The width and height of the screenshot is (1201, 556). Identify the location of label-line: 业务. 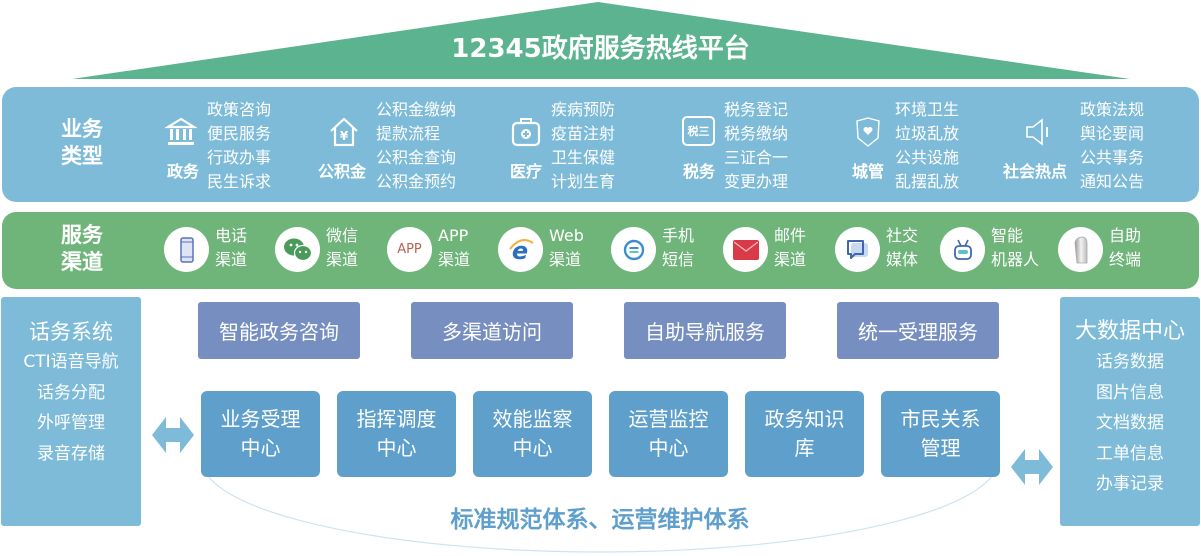
(82, 129).